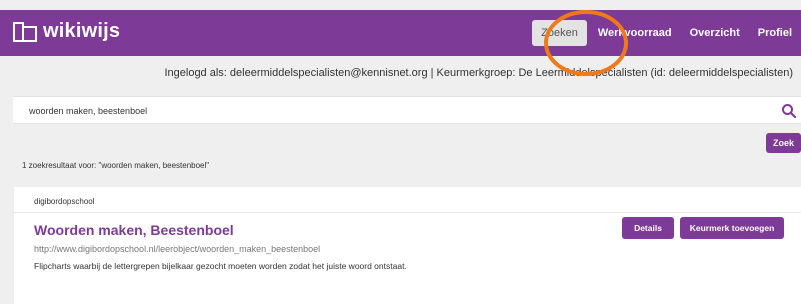 This screenshot has height=304, width=801. I want to click on wikiwijs-logo-icon, so click(25, 32).